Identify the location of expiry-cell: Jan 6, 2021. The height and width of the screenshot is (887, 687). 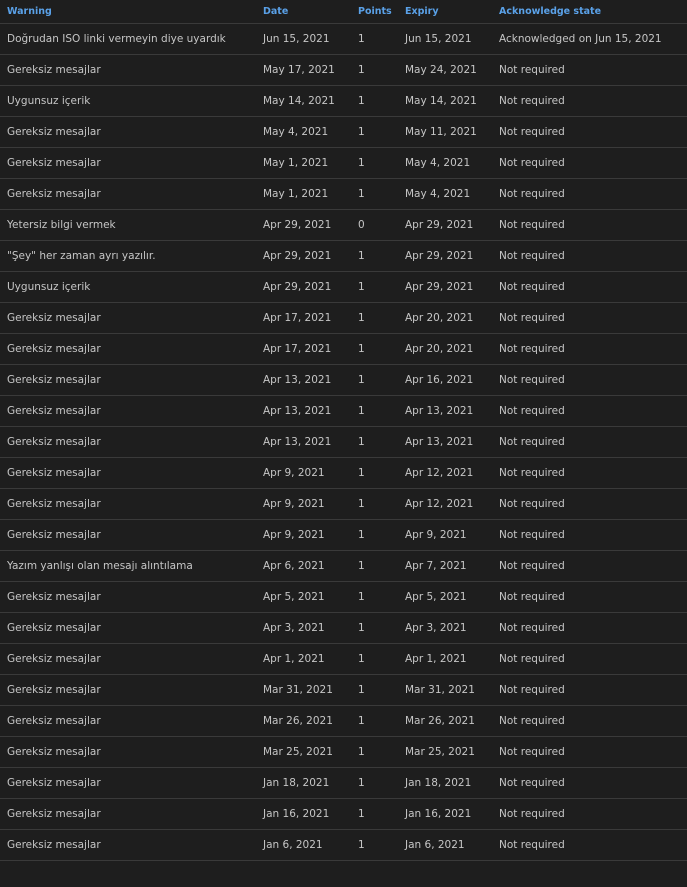
(444, 845).